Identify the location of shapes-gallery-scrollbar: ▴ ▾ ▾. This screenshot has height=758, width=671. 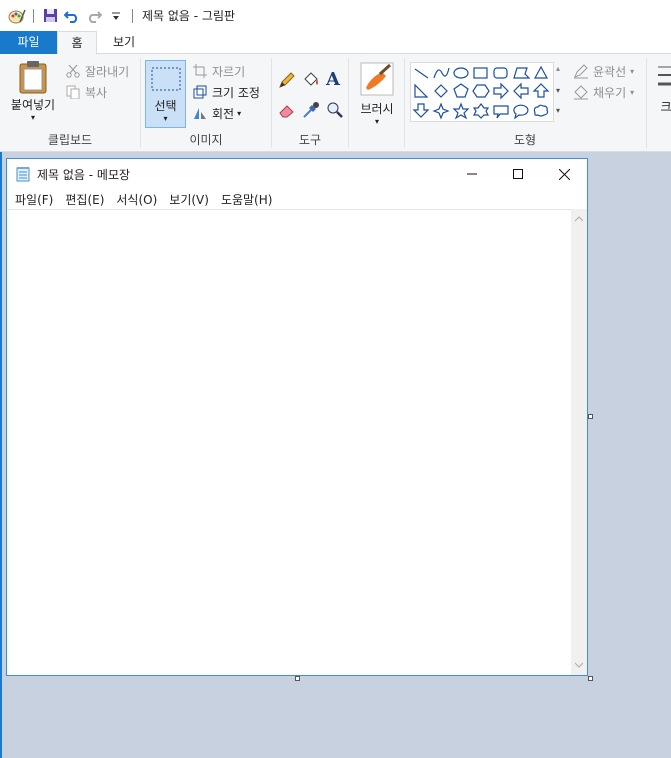
(560, 92).